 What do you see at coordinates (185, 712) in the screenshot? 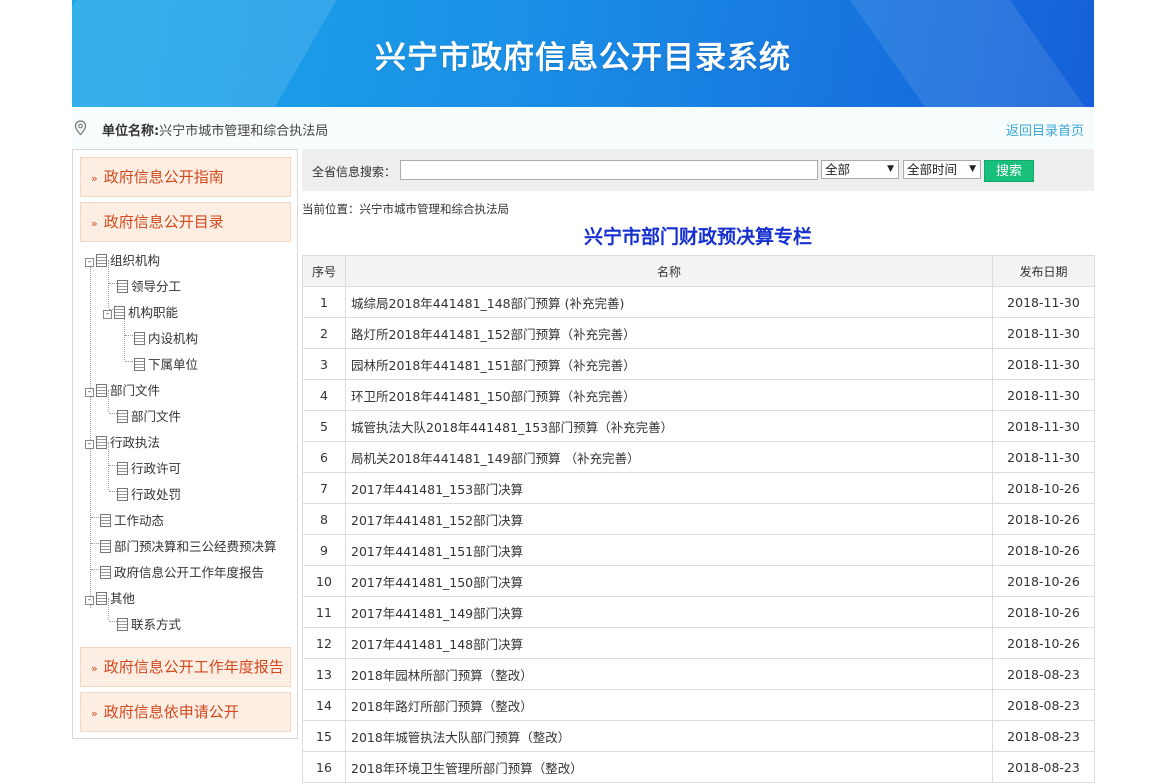
I see `menu-request-disclosure: » 政府信息依申请公开` at bounding box center [185, 712].